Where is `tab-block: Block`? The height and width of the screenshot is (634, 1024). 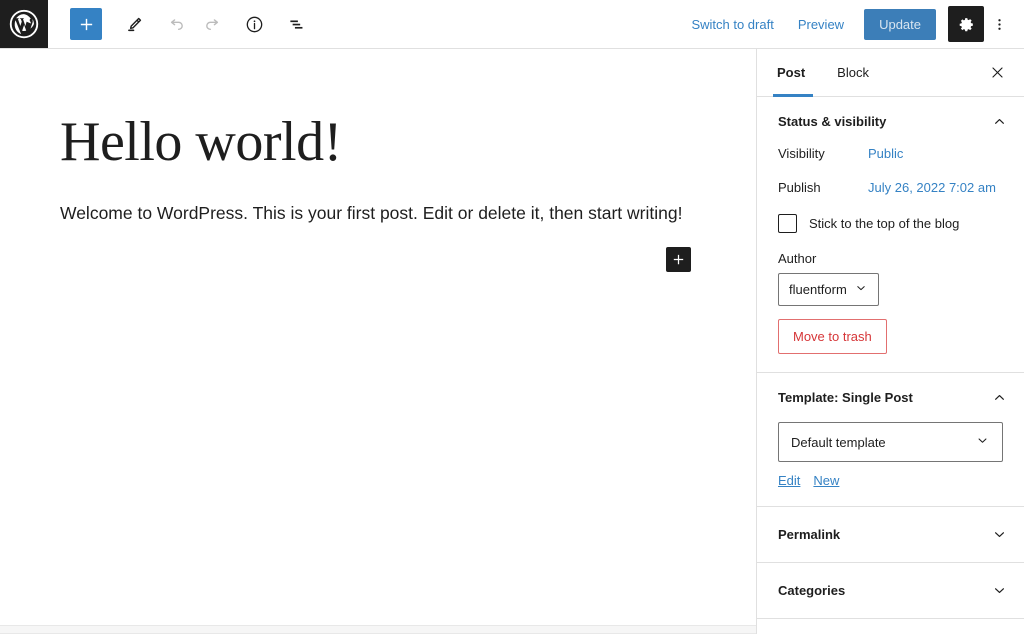 tab-block: Block is located at coordinates (853, 72).